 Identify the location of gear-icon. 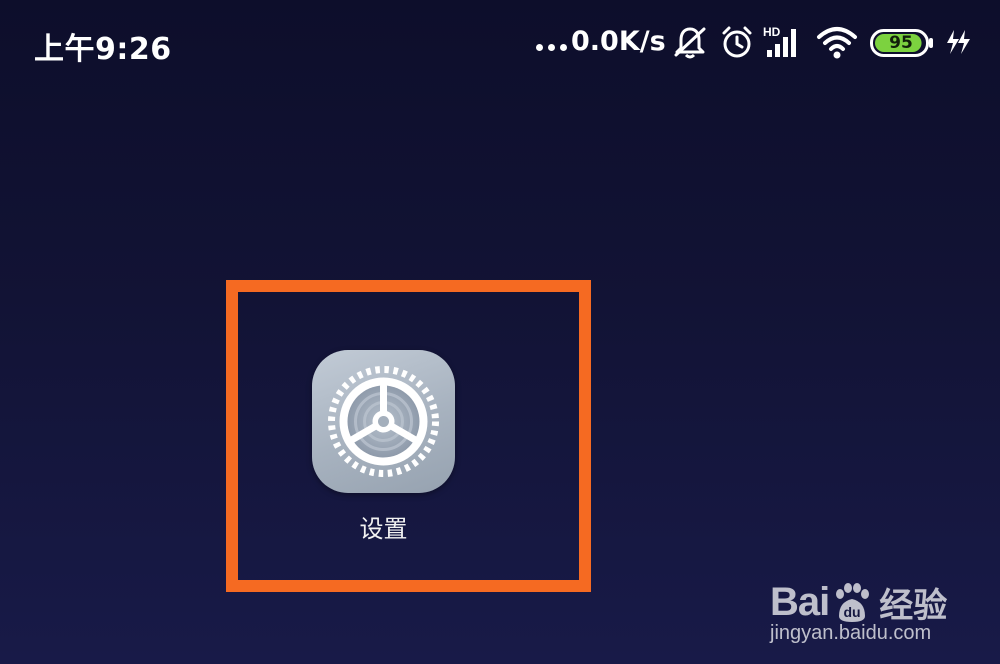
(383, 421).